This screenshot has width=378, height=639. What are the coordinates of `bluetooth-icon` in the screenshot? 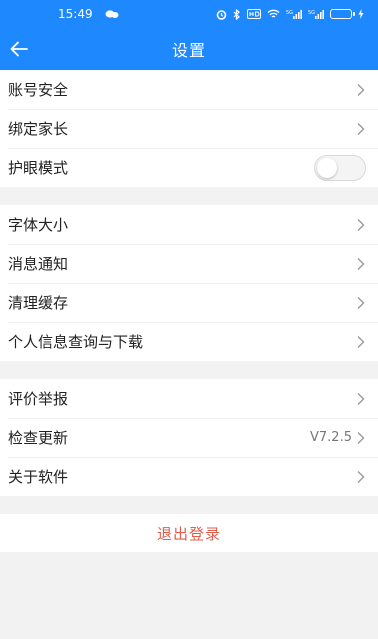 It's located at (237, 14).